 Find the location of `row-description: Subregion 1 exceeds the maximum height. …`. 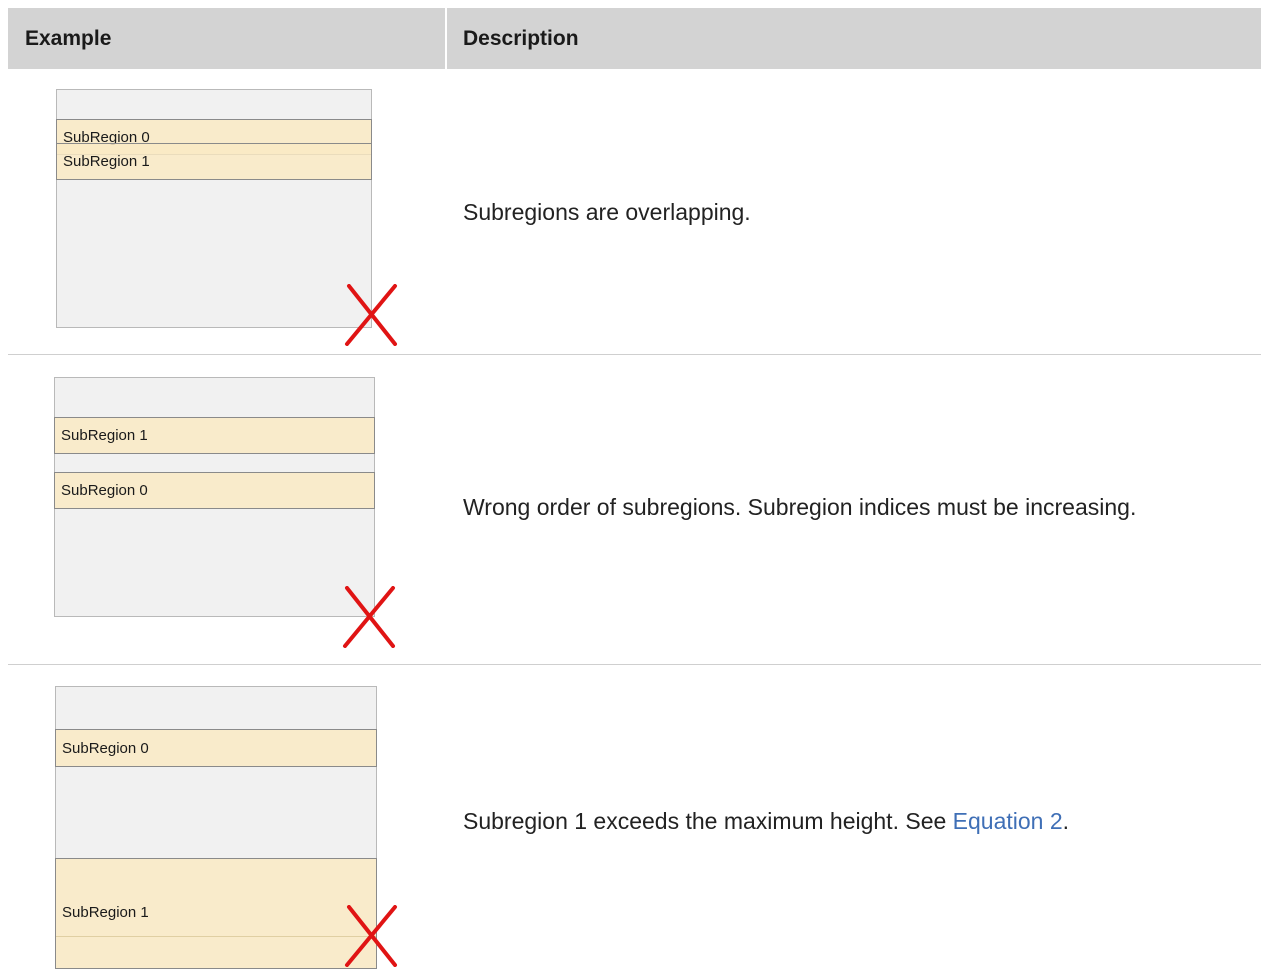

row-description: Subregion 1 exceeds the maximum height. … is located at coordinates (766, 821).